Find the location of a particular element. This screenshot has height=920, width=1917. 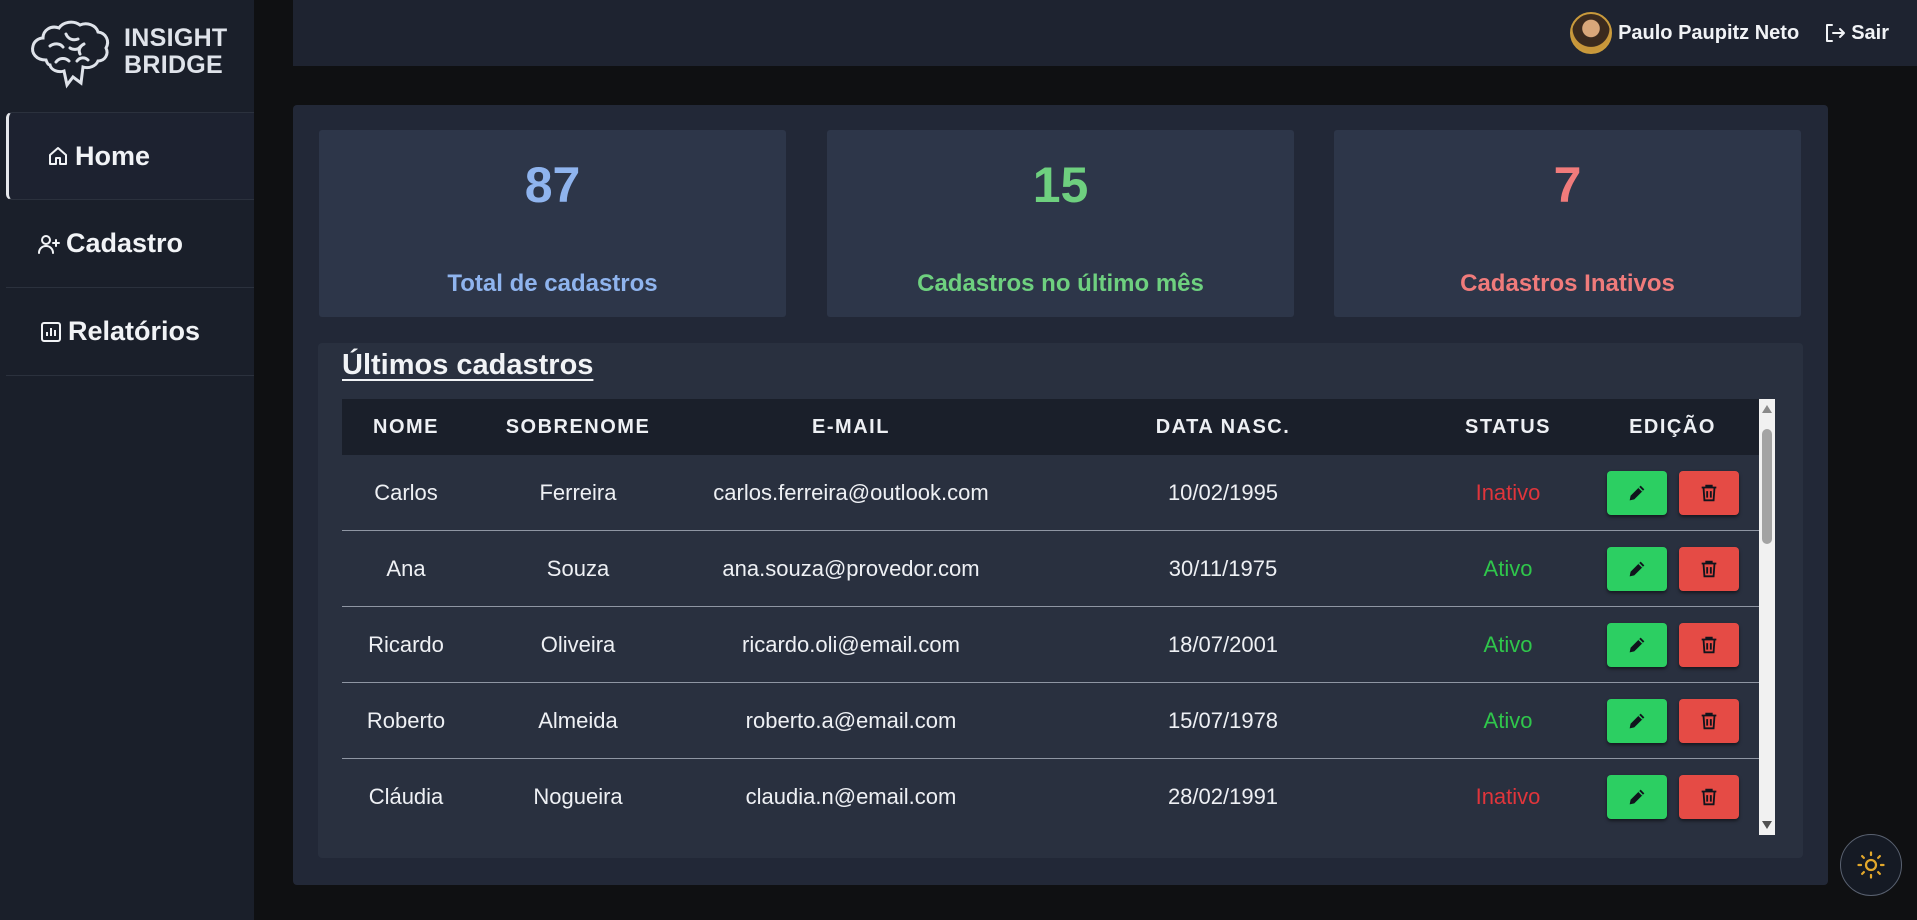

scrollbar-thumb is located at coordinates (1767, 486).